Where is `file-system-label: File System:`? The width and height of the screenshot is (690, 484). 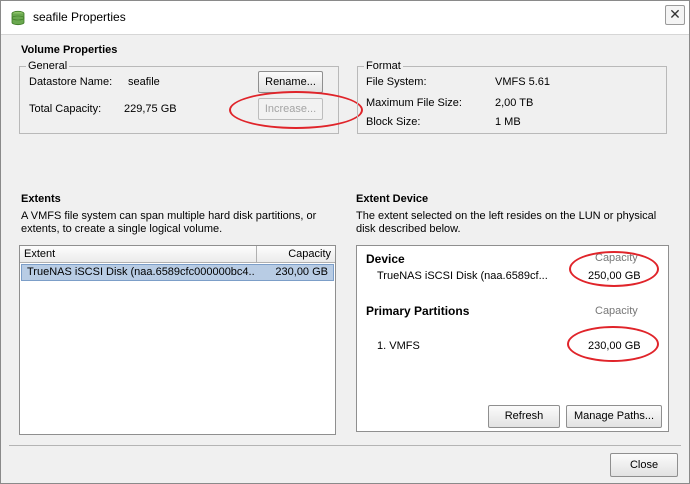
file-system-label: File System: is located at coordinates (396, 82).